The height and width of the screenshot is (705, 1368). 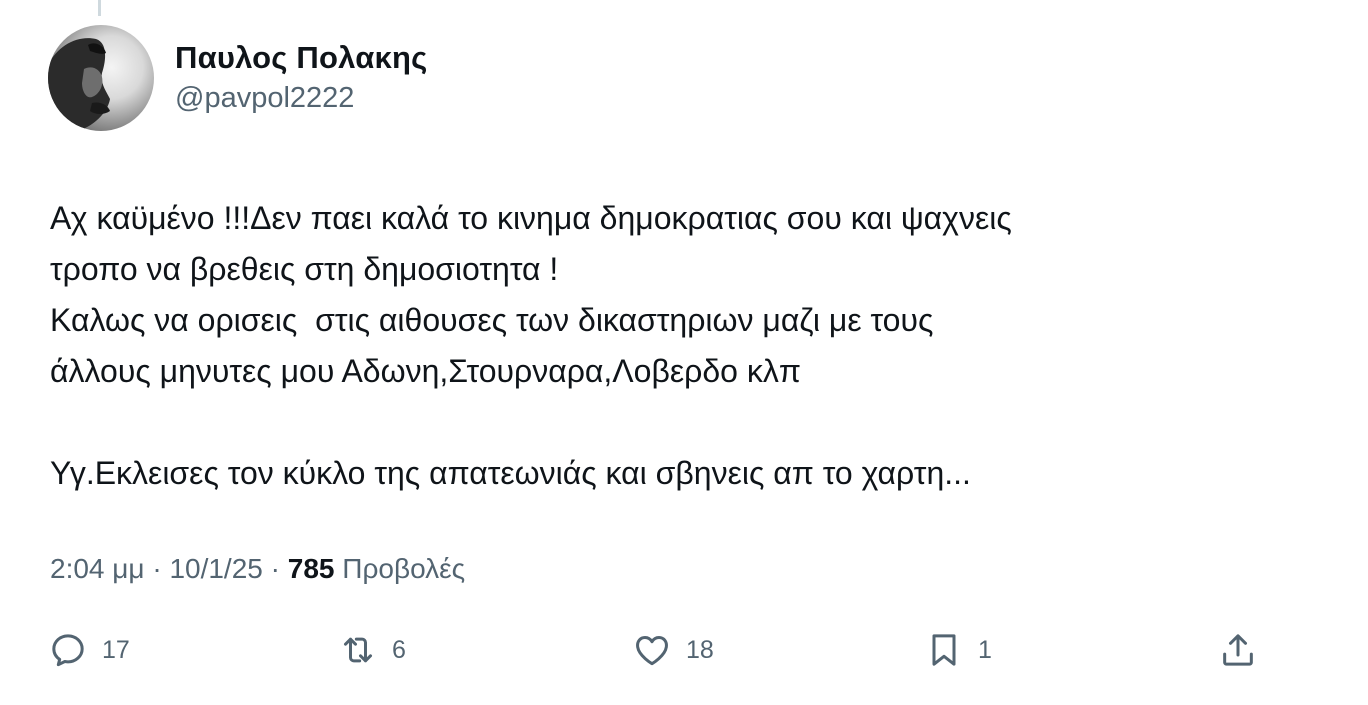 I want to click on repost-button: 6, so click(x=372, y=650).